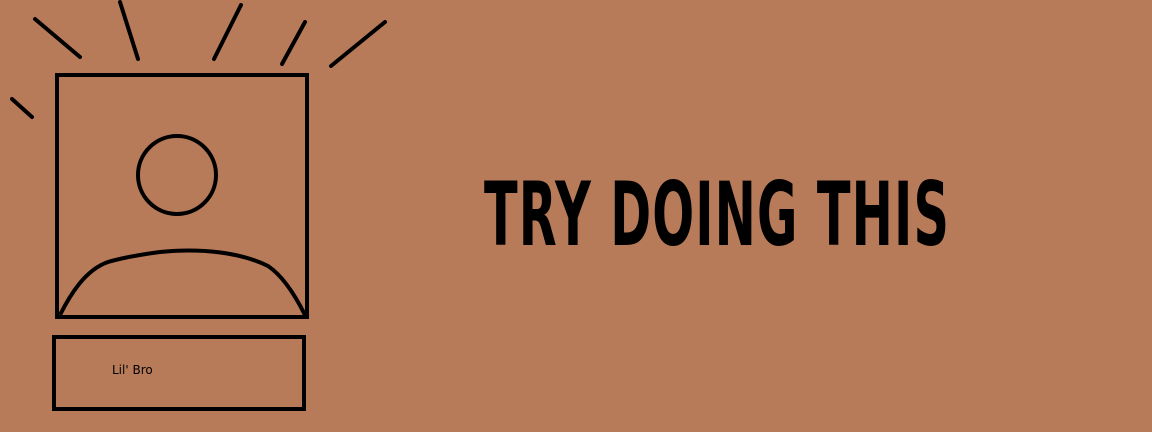  Describe the element at coordinates (182, 282) in the screenshot. I see `avatar-shoulders` at that location.